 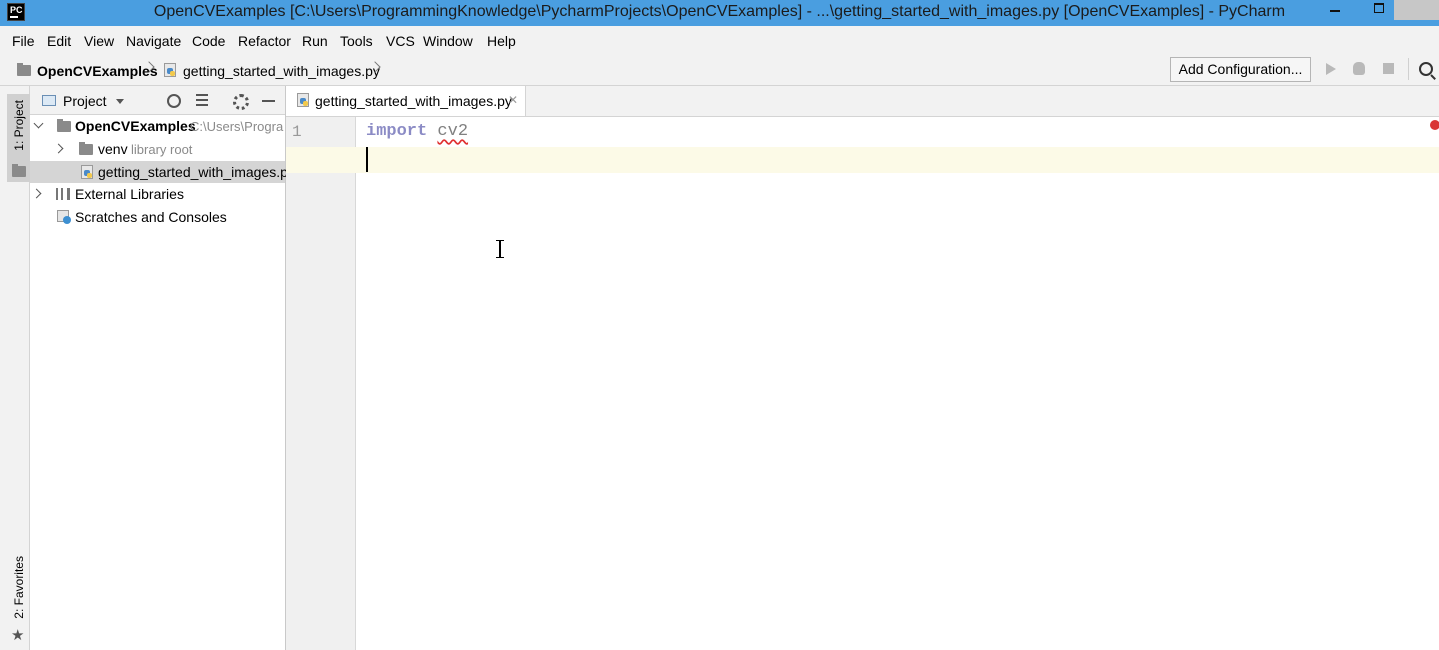 I want to click on scratches-icon, so click(x=64, y=217).